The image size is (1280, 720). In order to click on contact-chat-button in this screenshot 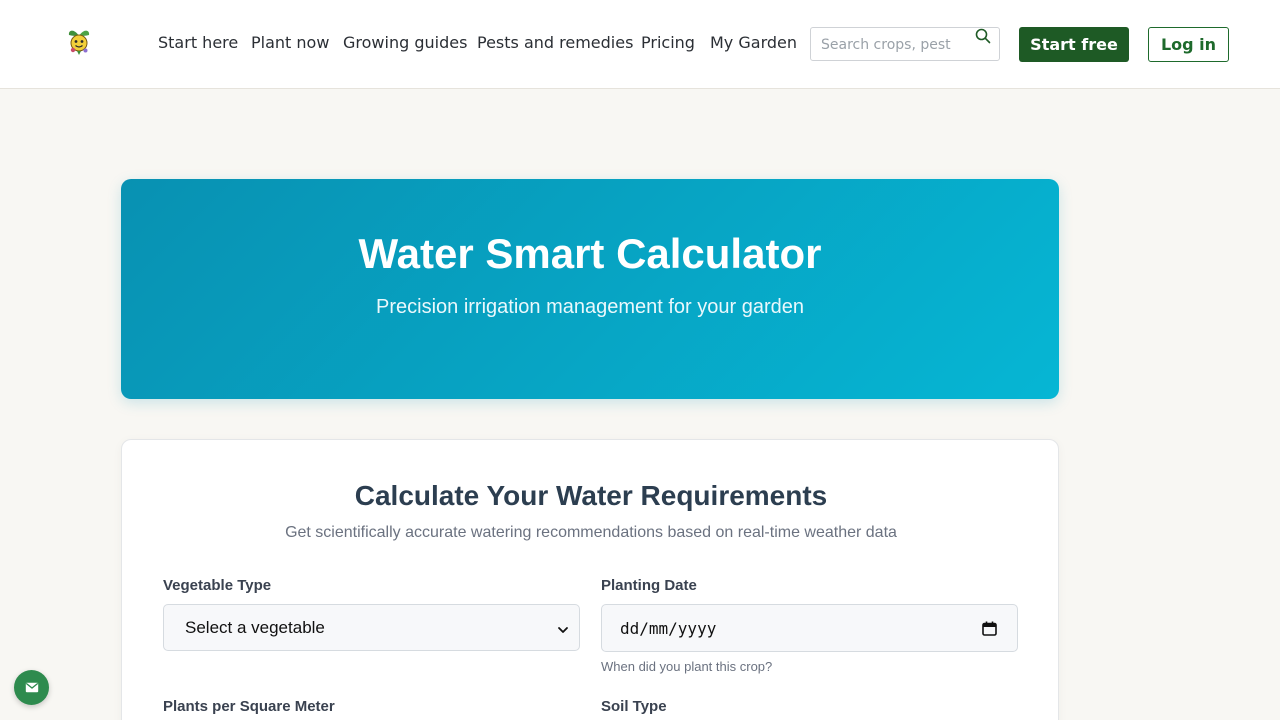, I will do `click(31, 687)`.